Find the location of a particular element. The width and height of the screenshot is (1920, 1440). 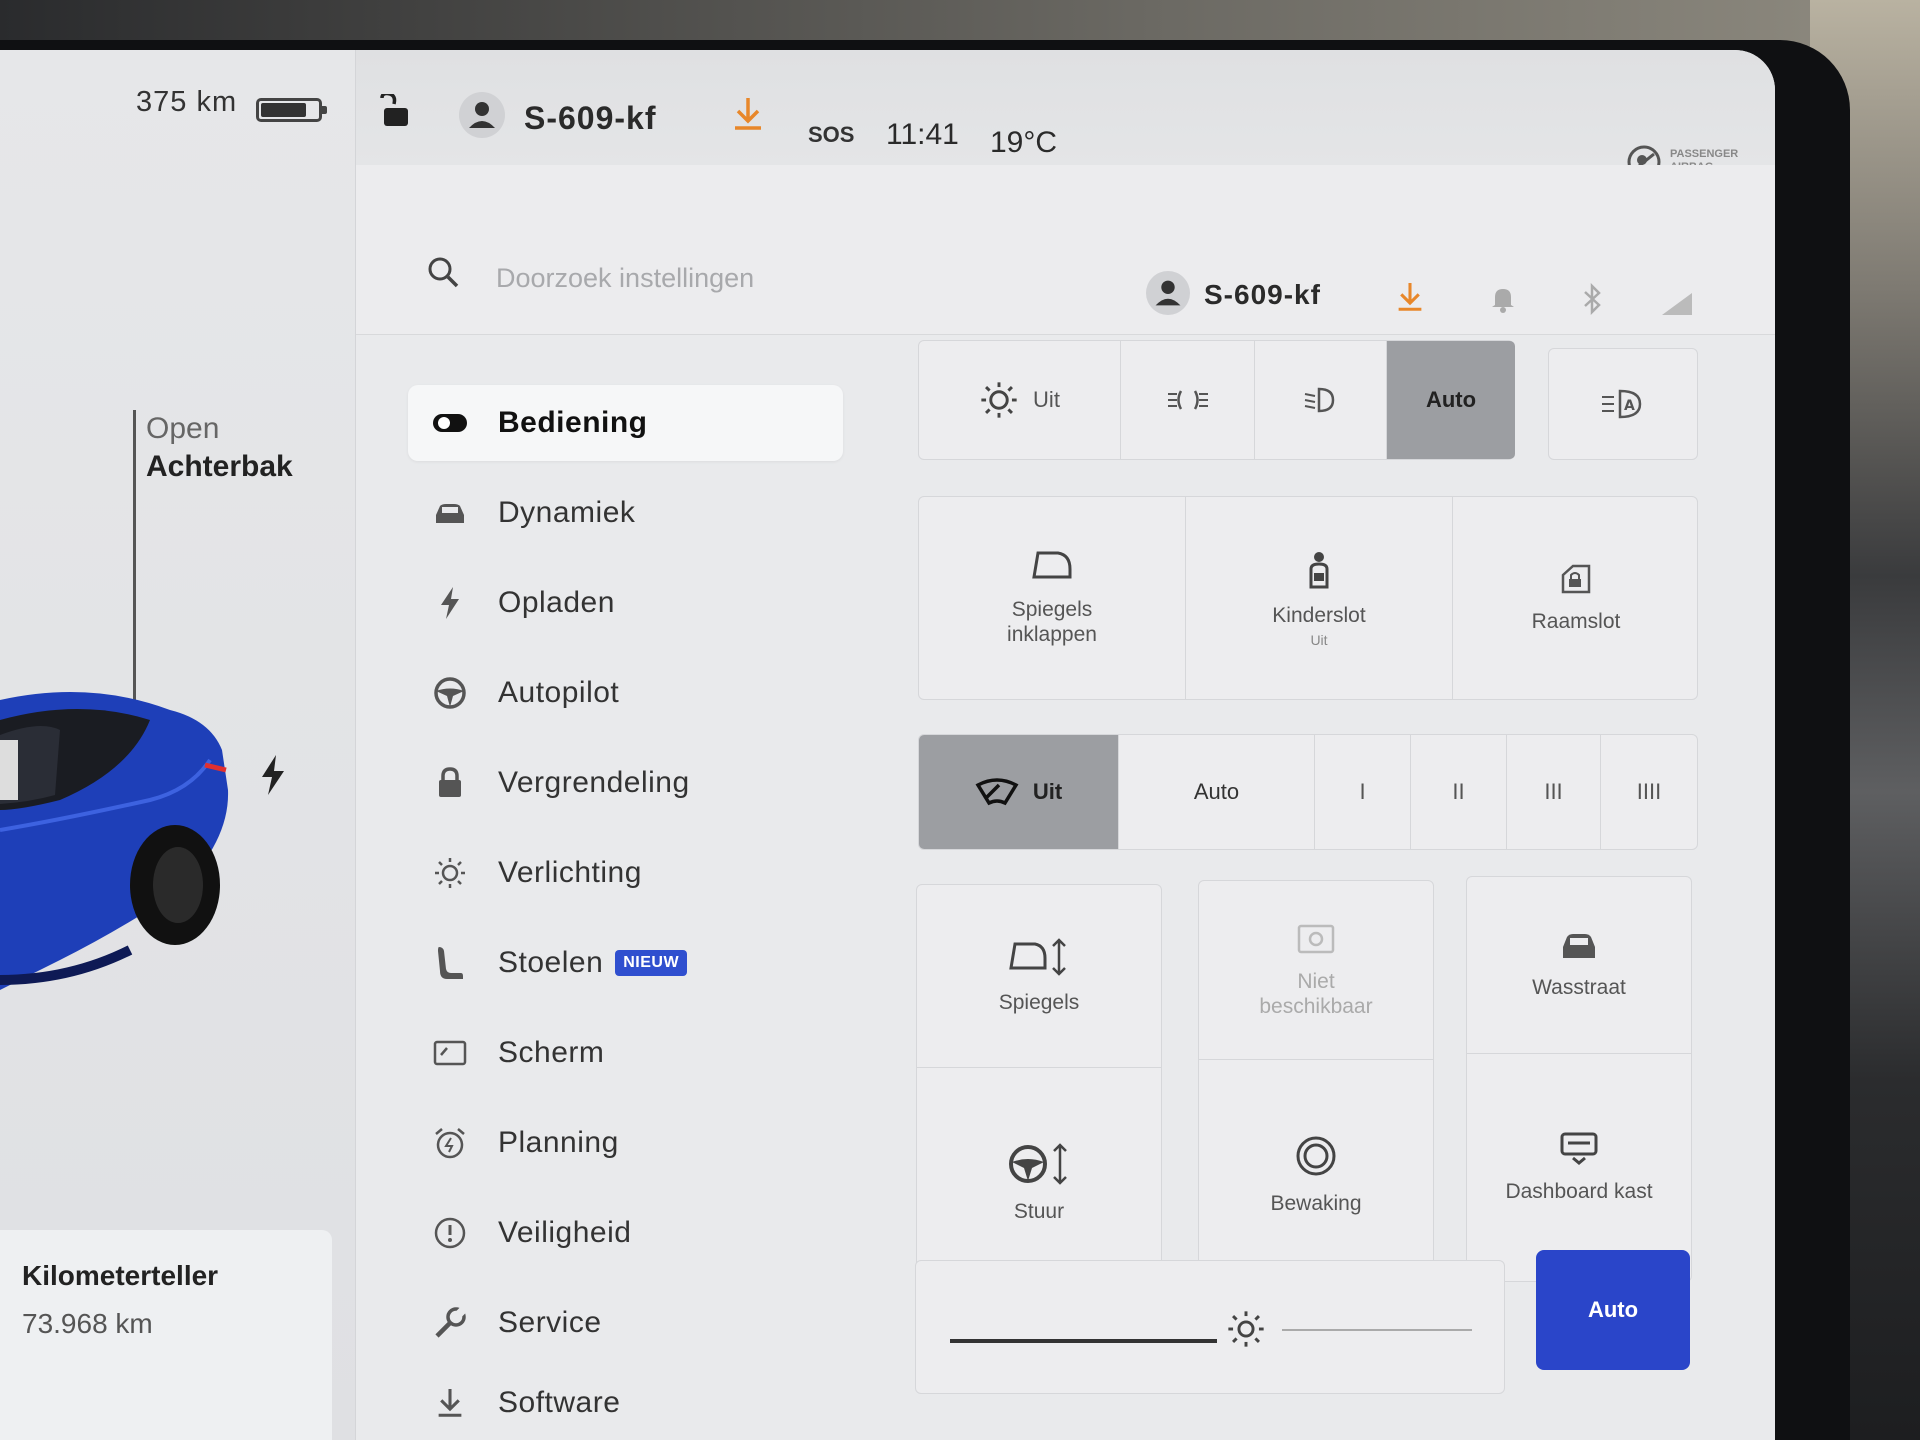

menu-label: Veiligheid is located at coordinates (565, 1232).